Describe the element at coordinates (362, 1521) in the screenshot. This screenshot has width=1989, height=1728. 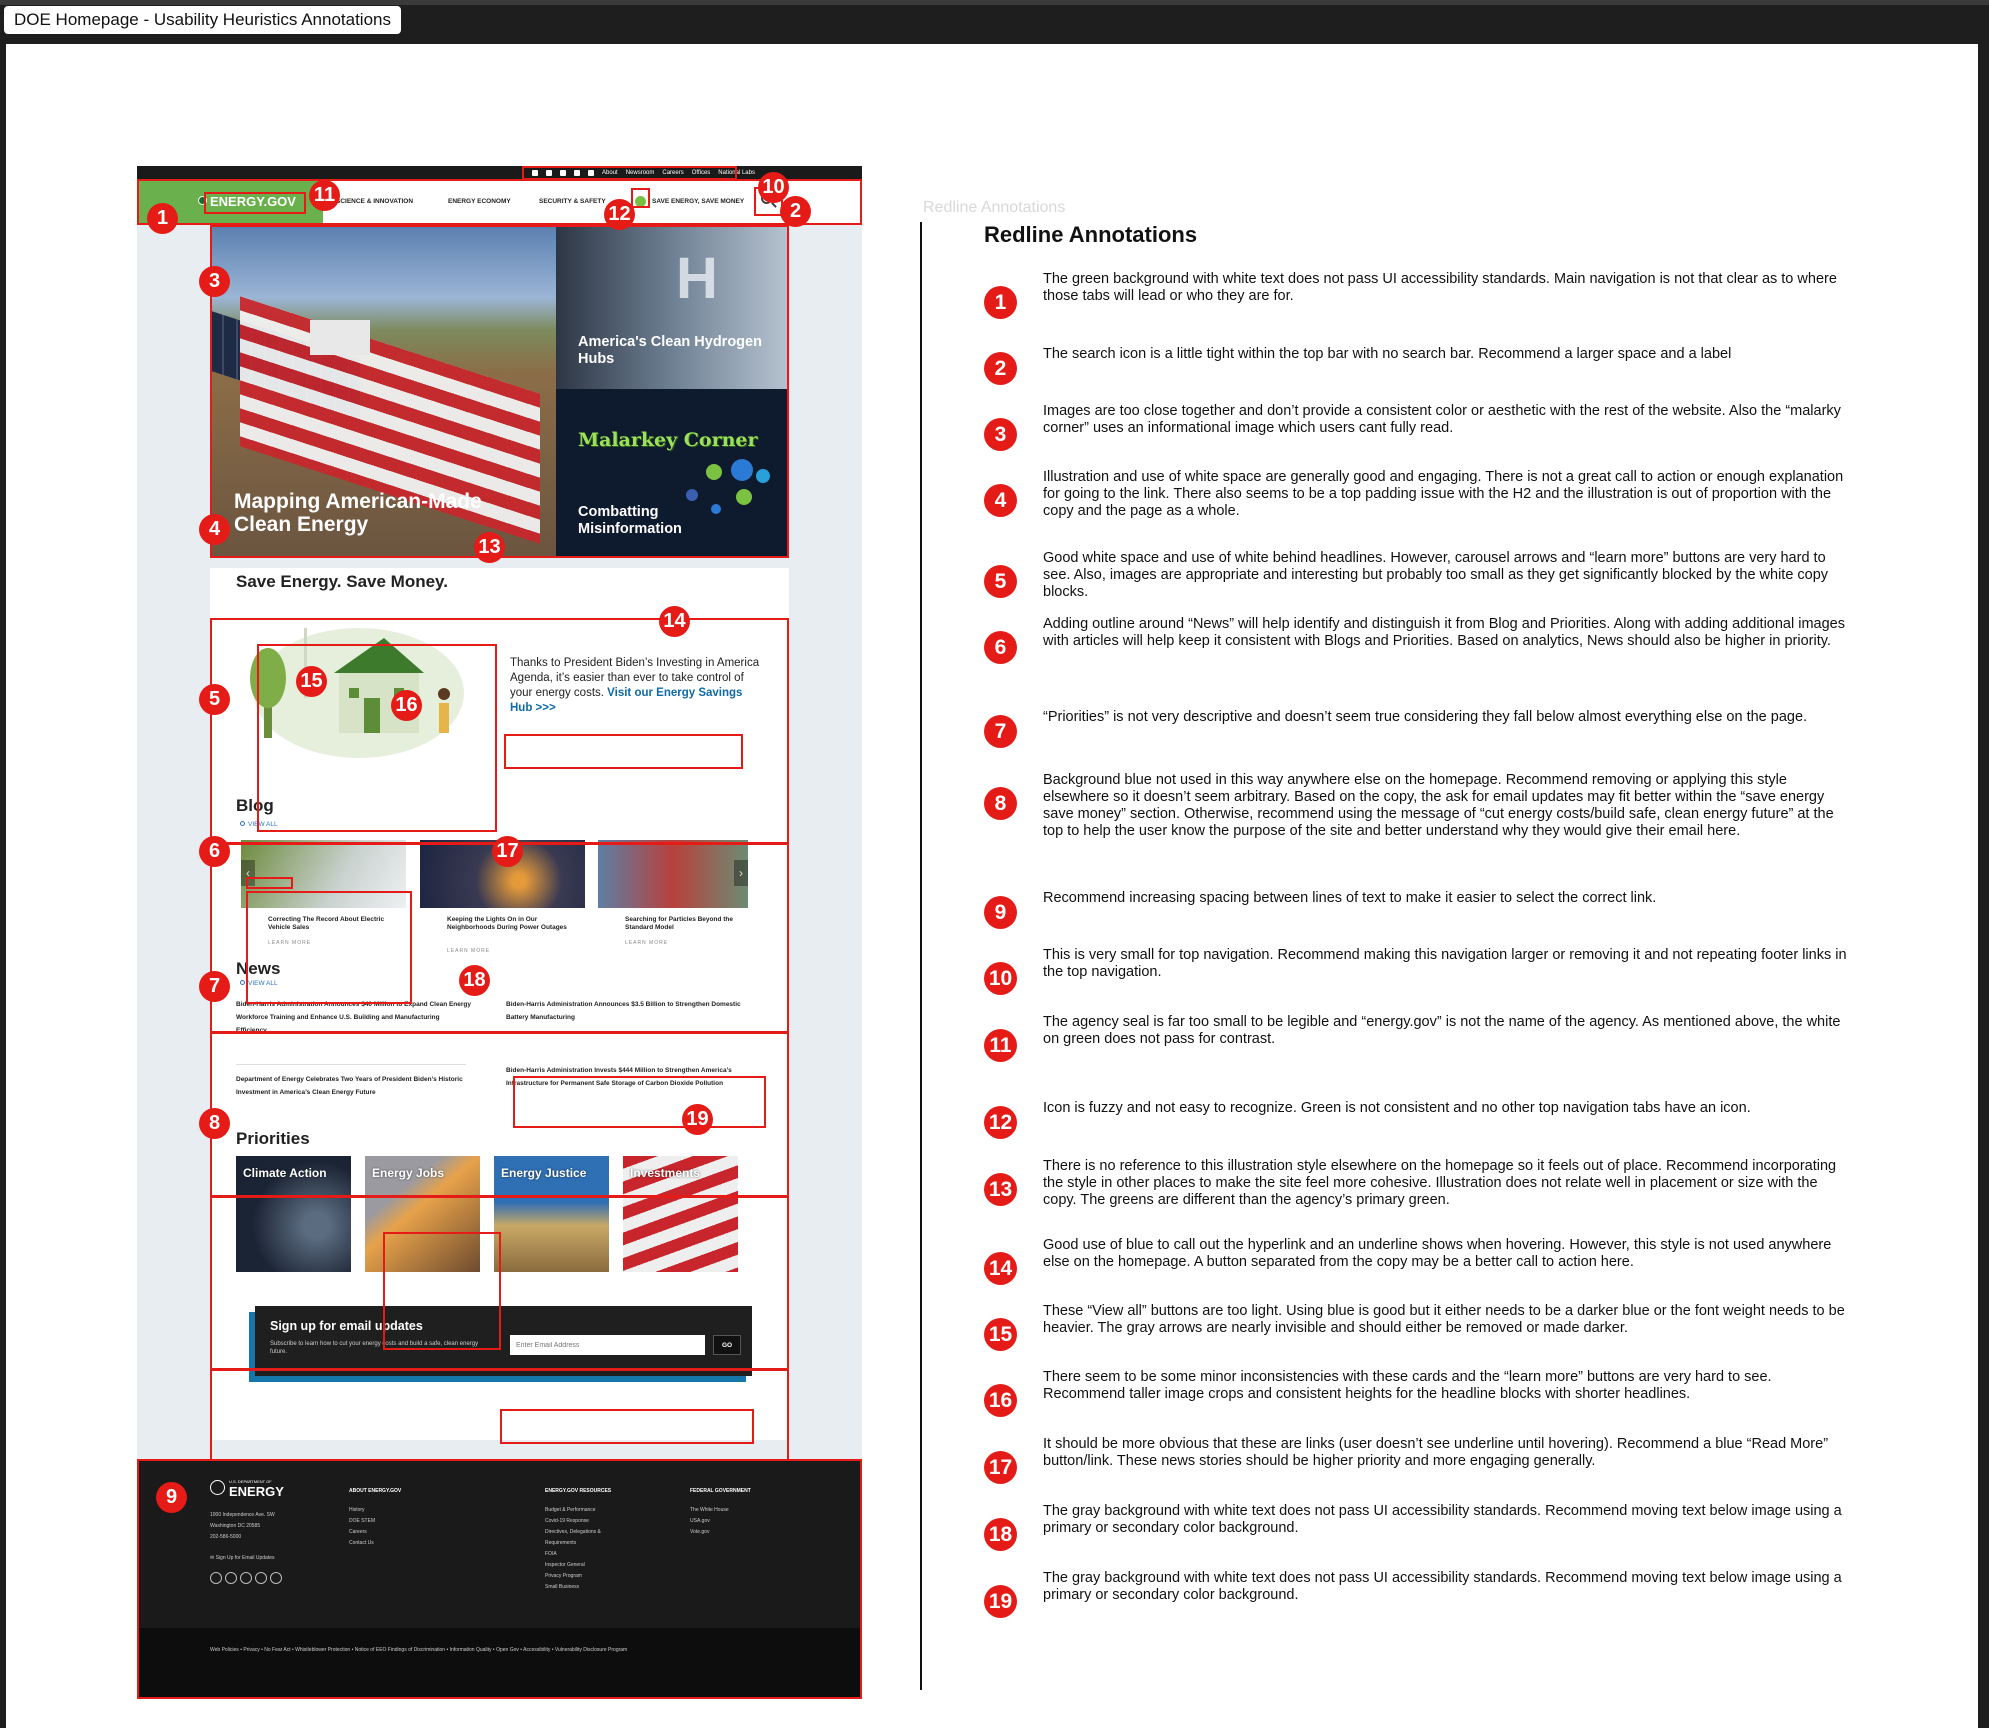
I see `footer-link: DOE STEM` at that location.